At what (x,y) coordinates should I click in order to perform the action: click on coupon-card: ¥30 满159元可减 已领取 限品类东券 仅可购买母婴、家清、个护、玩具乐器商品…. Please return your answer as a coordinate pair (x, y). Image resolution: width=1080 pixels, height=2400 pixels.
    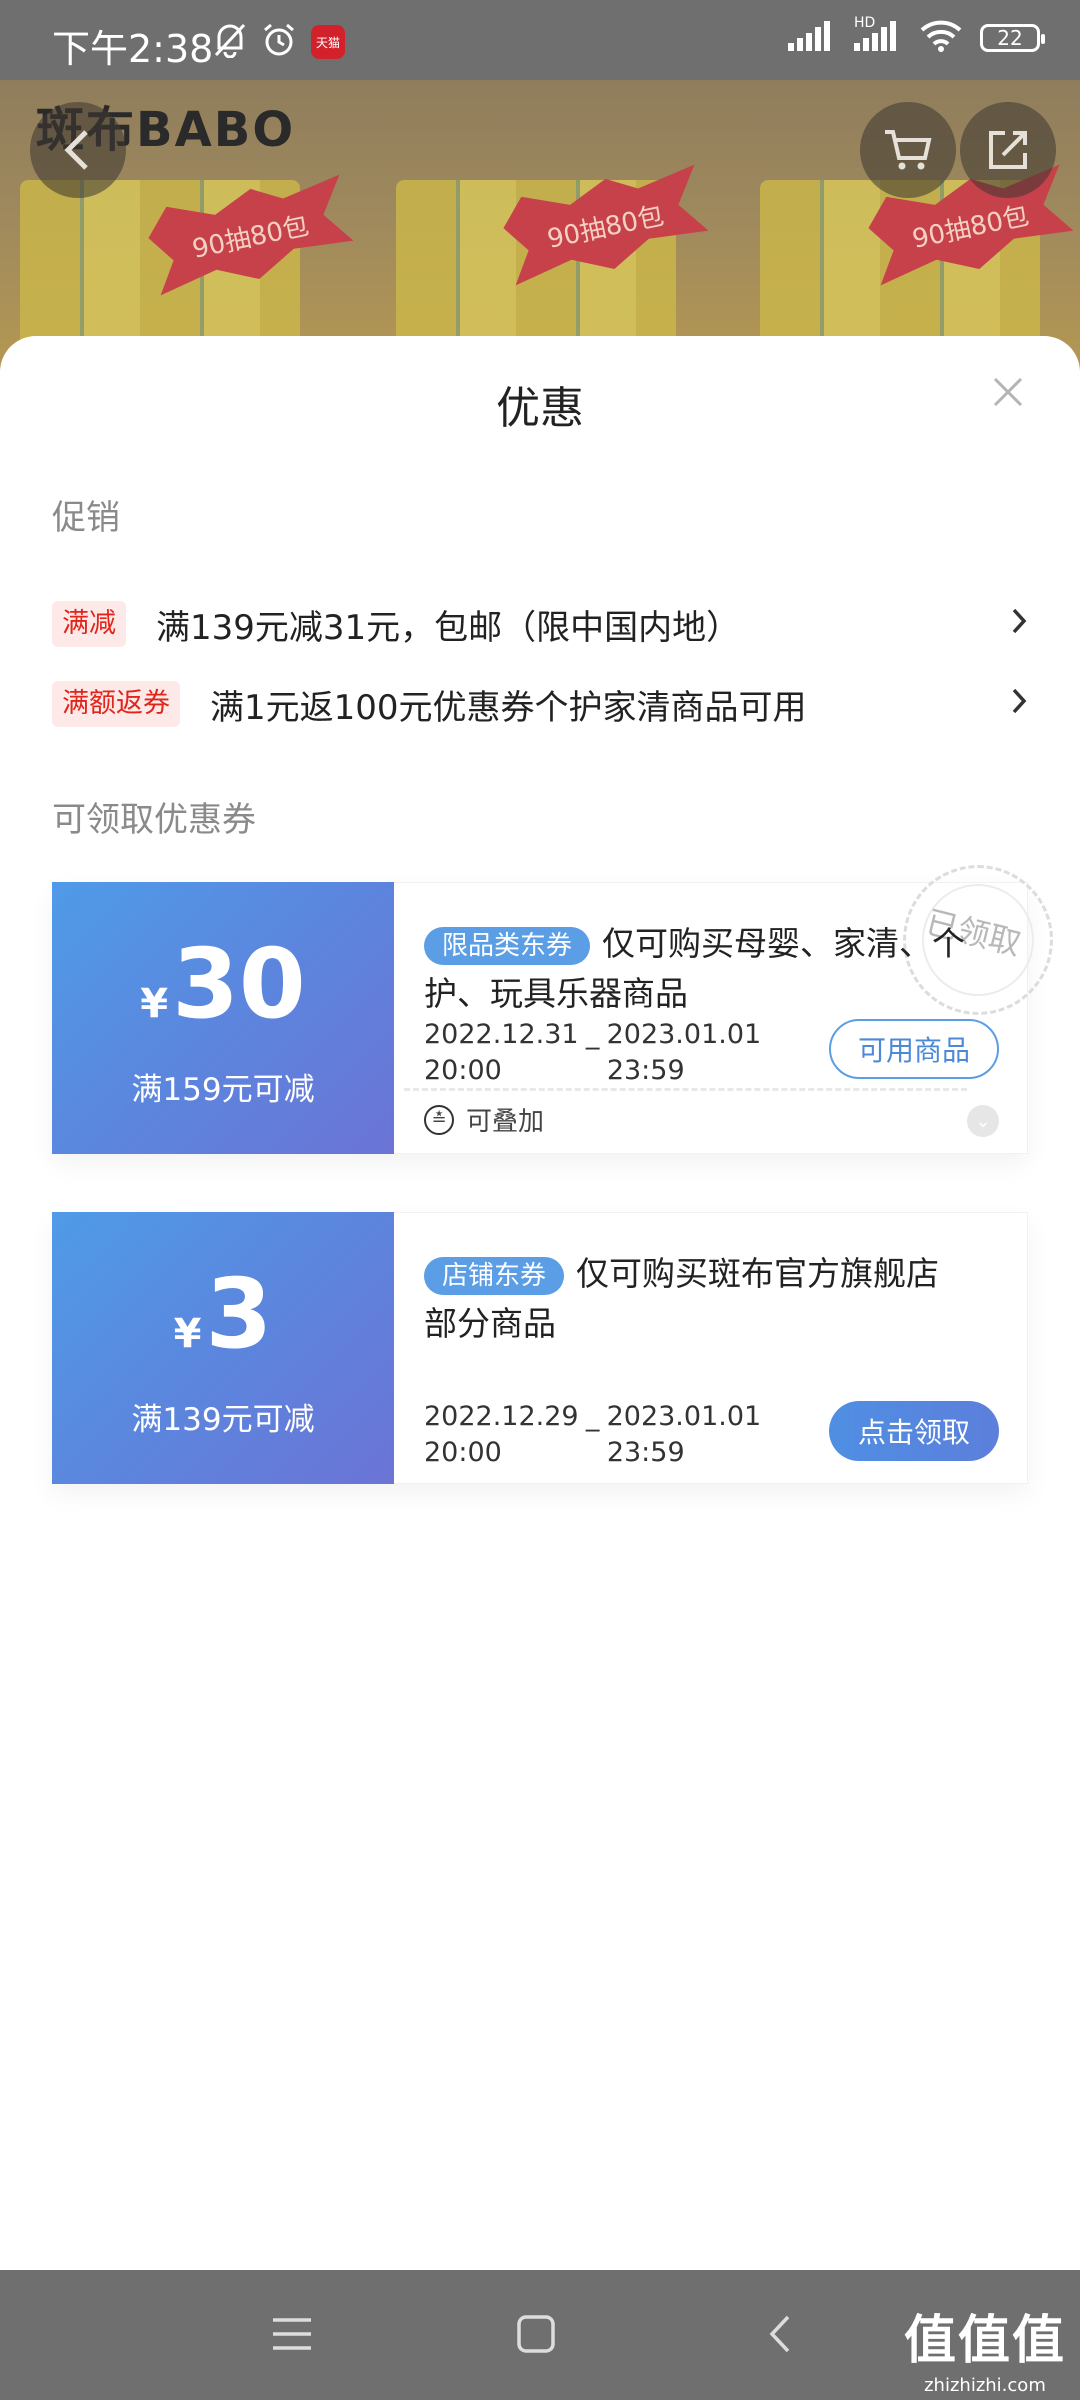
    Looking at the image, I should click on (552, 1009).